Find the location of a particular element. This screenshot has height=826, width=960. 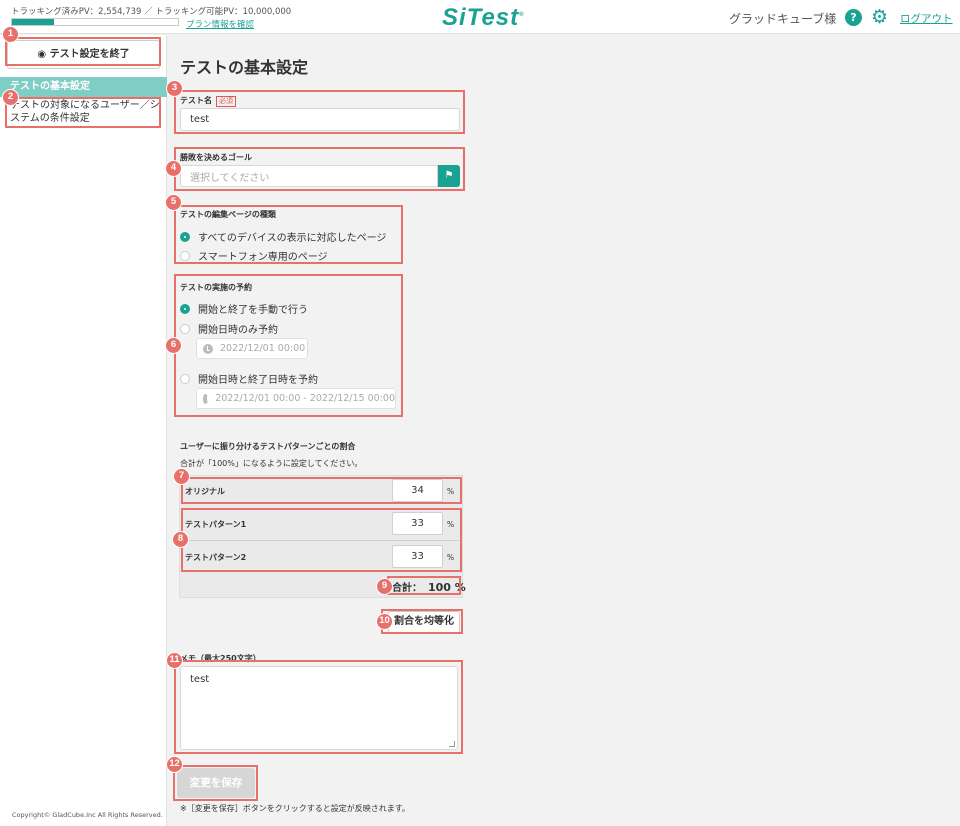

sitest-logo: SiTest® is located at coordinates (483, 18).